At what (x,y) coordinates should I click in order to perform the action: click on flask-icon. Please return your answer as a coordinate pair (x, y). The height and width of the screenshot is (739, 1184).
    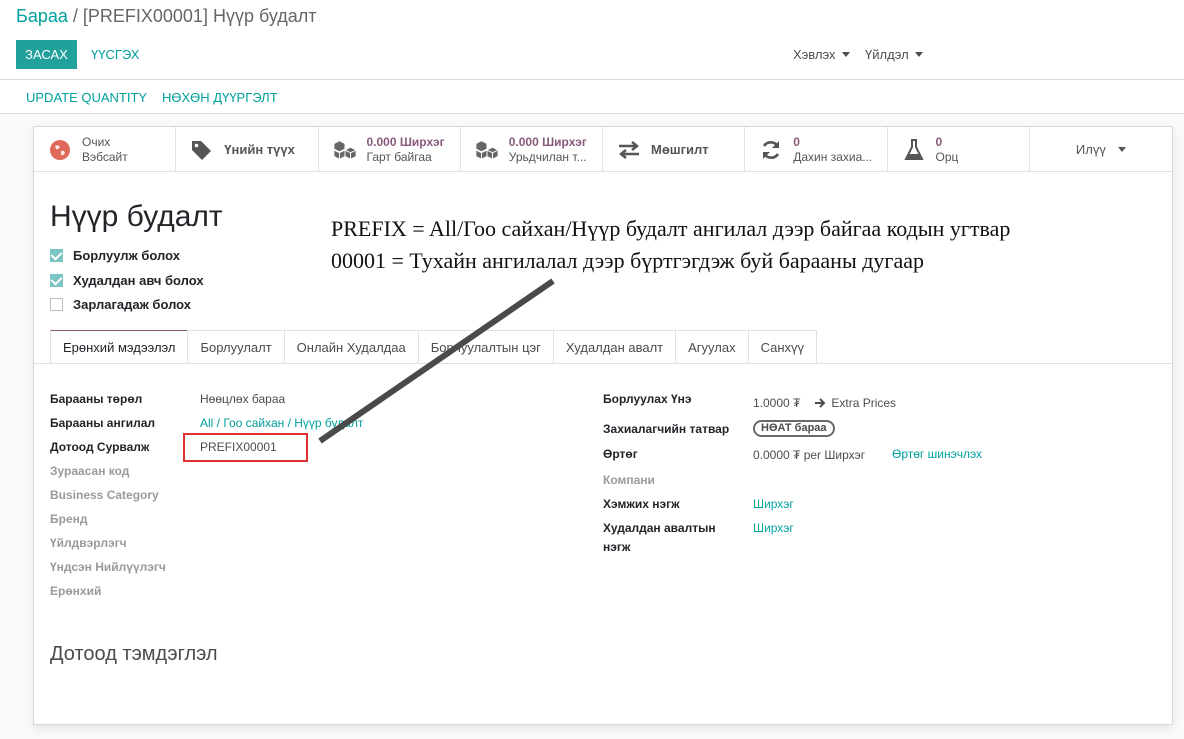
    Looking at the image, I should click on (914, 150).